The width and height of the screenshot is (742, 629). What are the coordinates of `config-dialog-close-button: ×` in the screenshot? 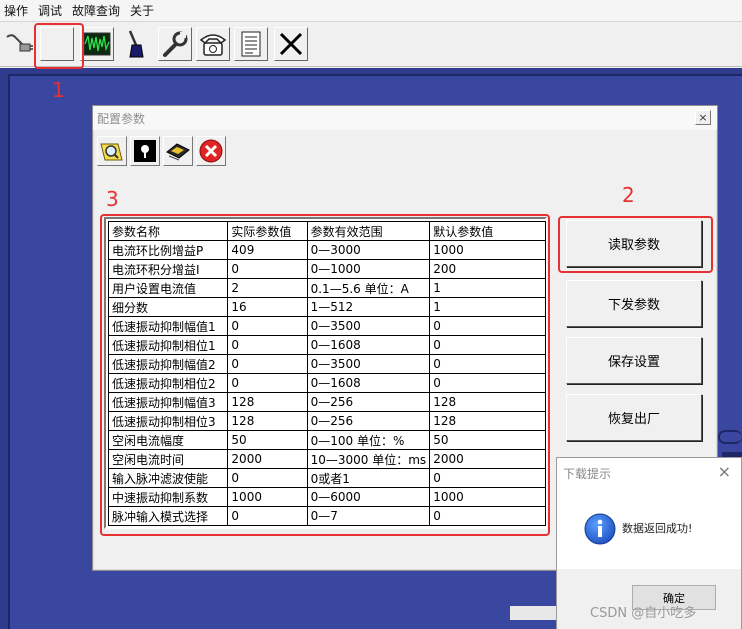 It's located at (703, 117).